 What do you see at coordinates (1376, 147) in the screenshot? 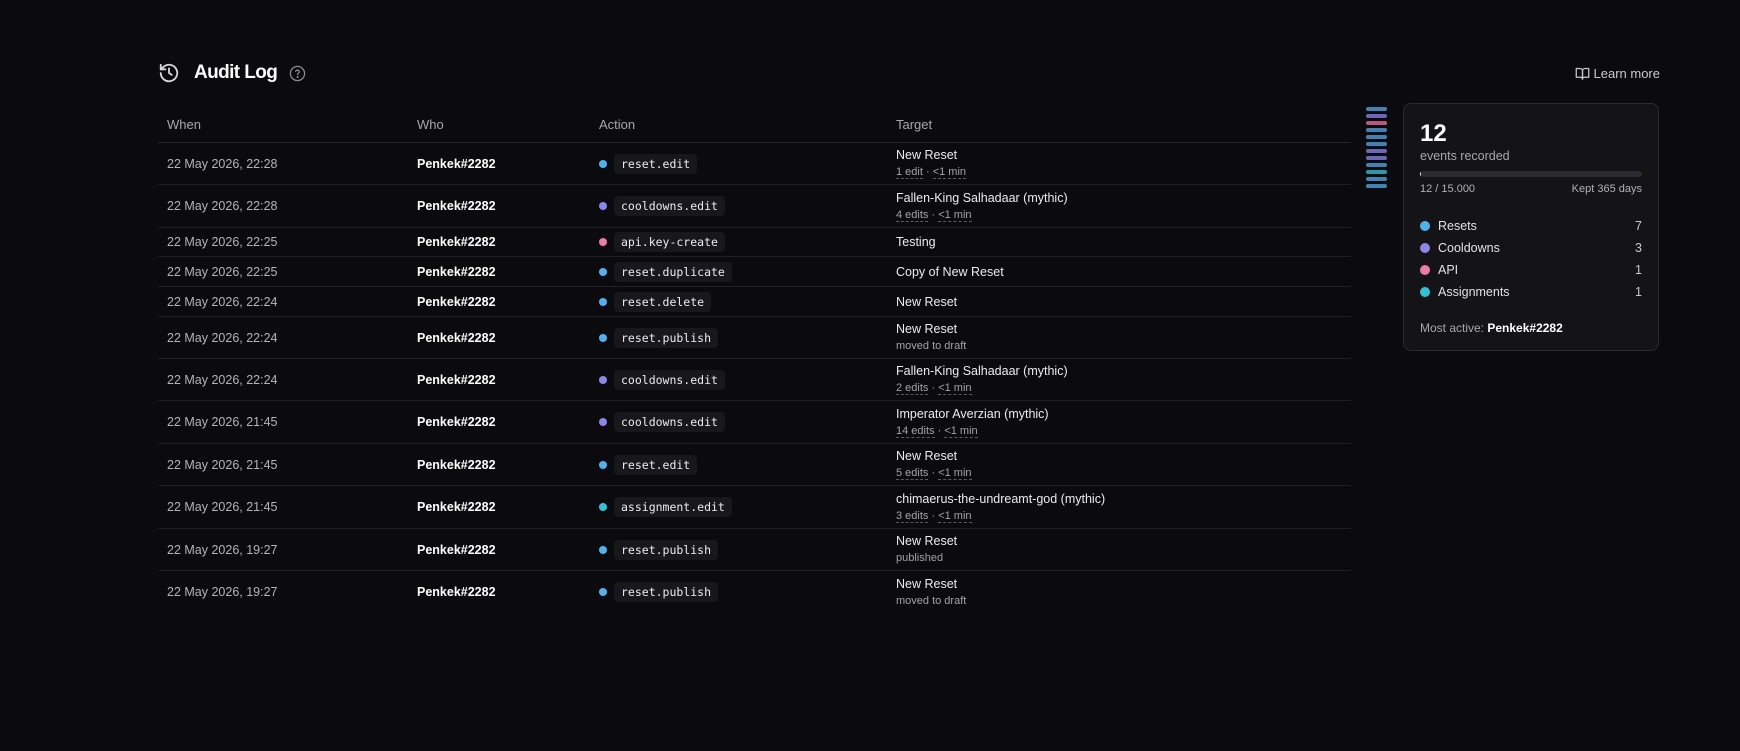
I see `timeline-minimap` at bounding box center [1376, 147].